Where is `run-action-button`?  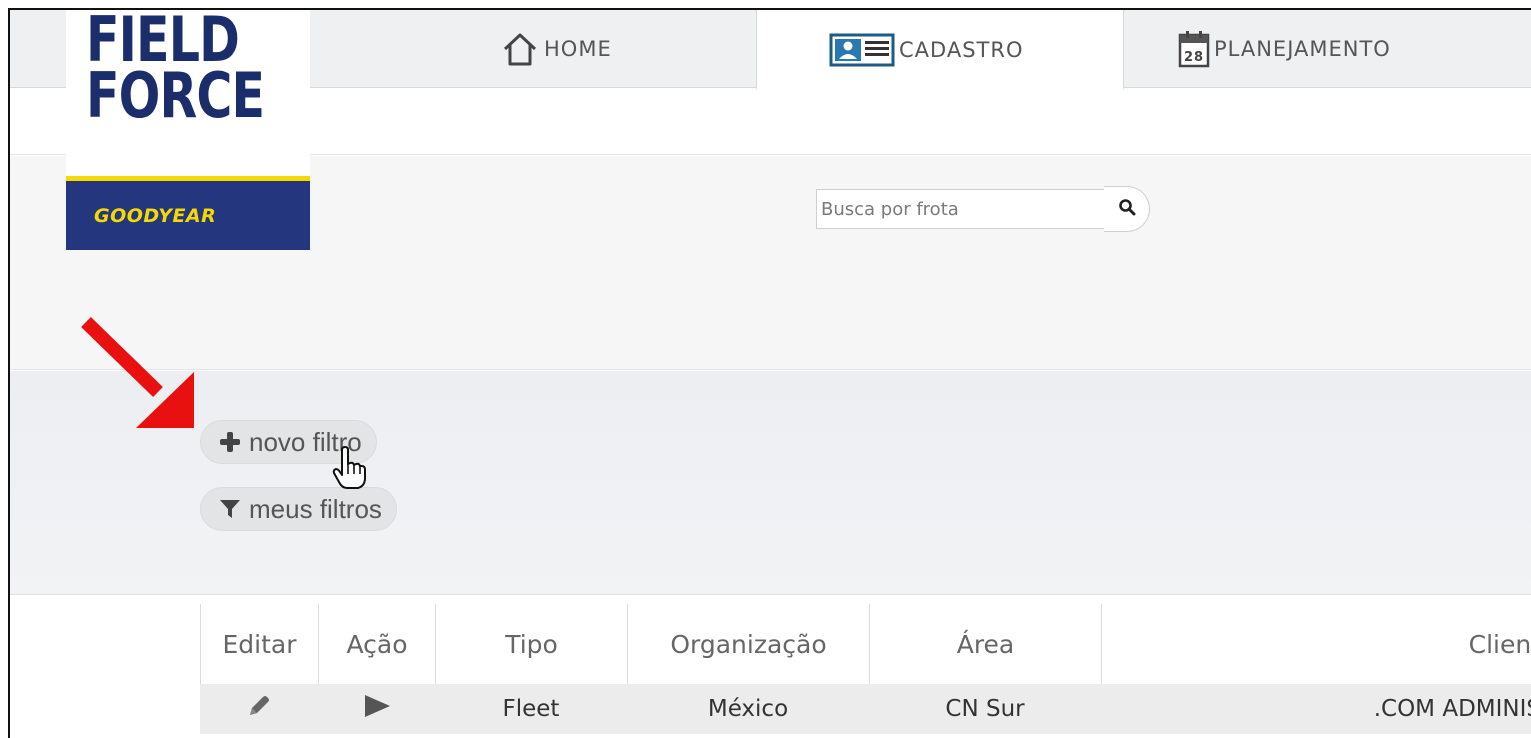 run-action-button is located at coordinates (376, 709).